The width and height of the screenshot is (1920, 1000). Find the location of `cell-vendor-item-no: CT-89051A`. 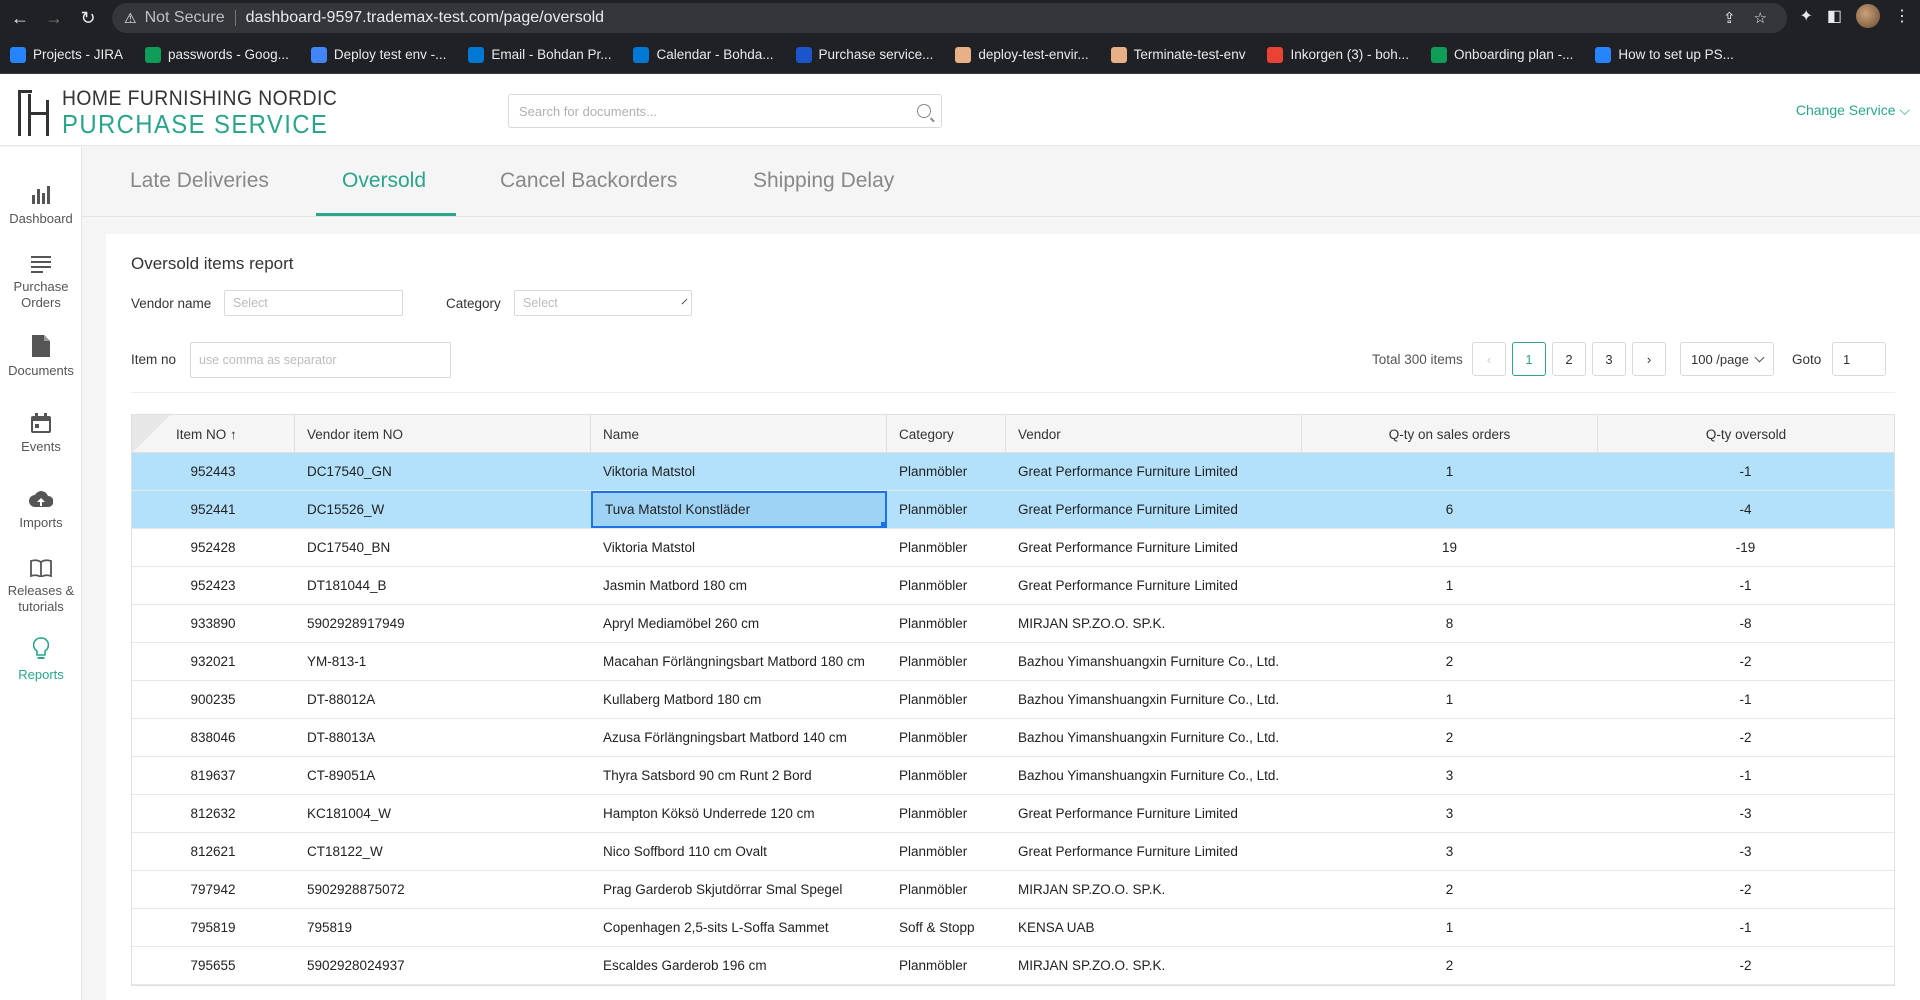

cell-vendor-item-no: CT-89051A is located at coordinates (443, 775).